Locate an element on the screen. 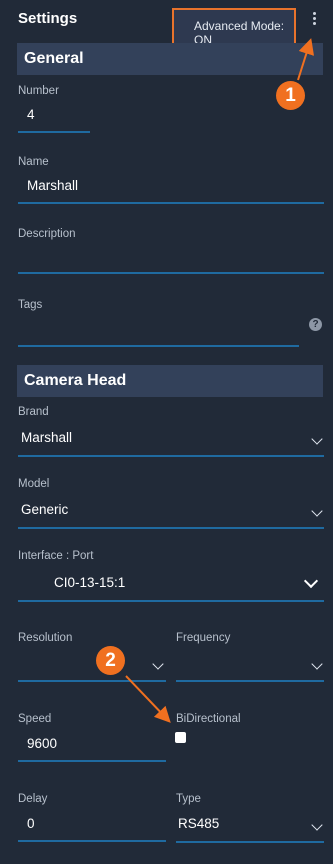 The width and height of the screenshot is (333, 864). annotation-badge-1: 1 is located at coordinates (290, 95).